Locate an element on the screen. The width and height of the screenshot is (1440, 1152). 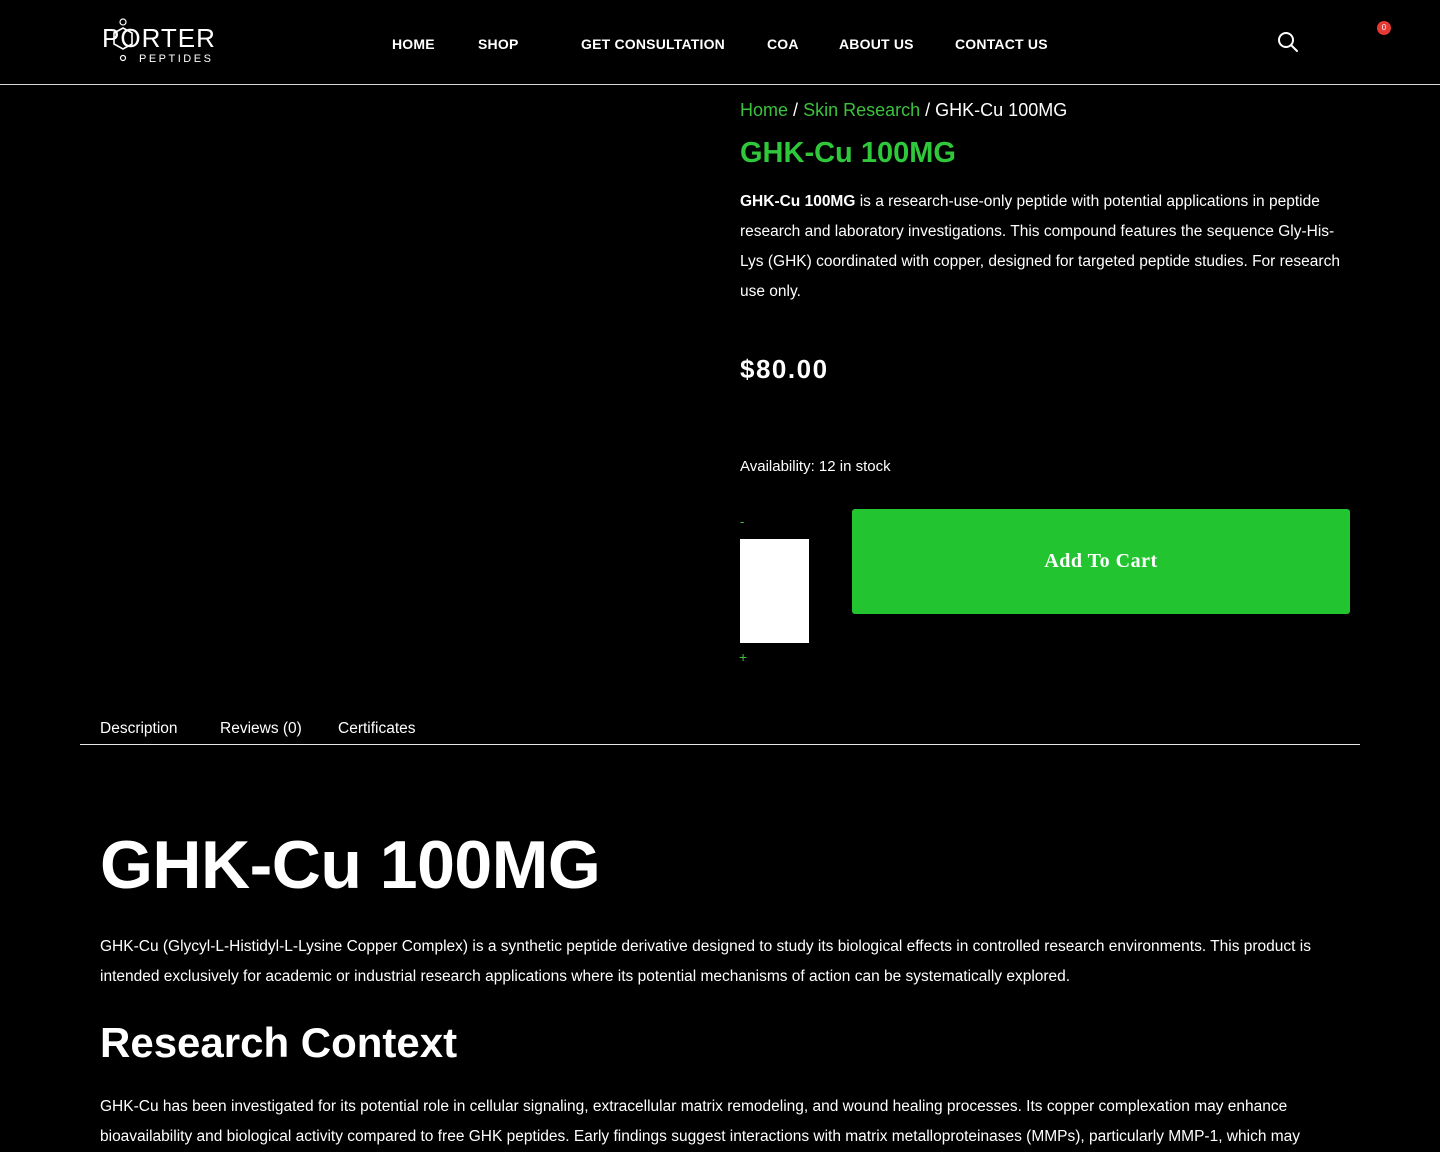
product-price: $80.00 is located at coordinates (784, 369).